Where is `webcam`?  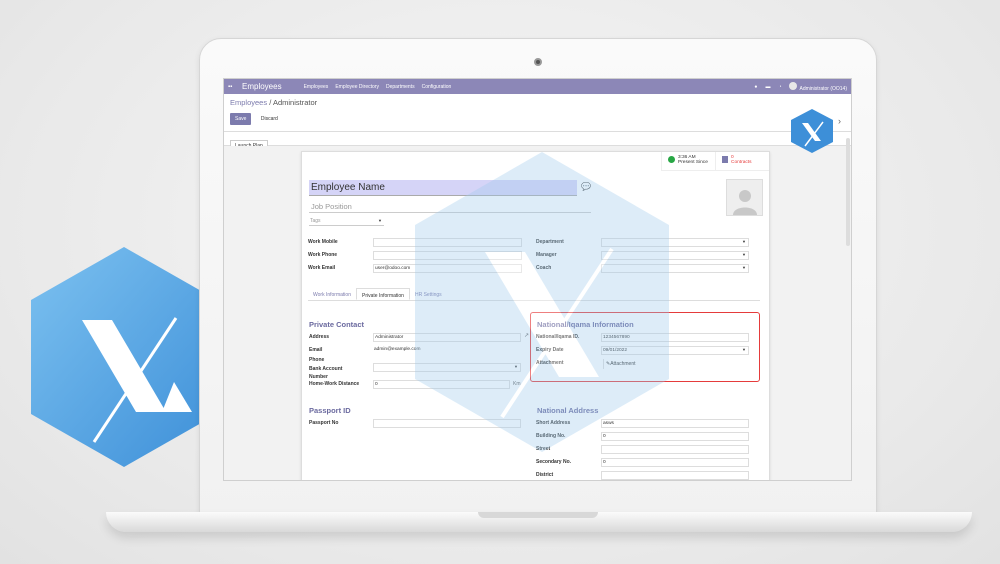 webcam is located at coordinates (538, 62).